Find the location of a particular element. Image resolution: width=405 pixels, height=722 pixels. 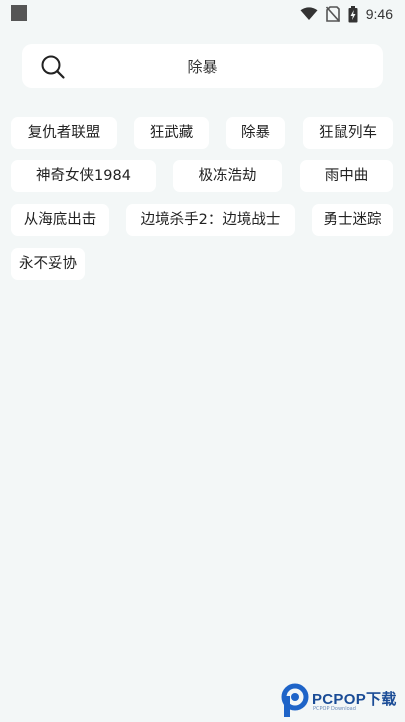

watermark: PCPOP下载 PCPOP Download is located at coordinates (342, 700).